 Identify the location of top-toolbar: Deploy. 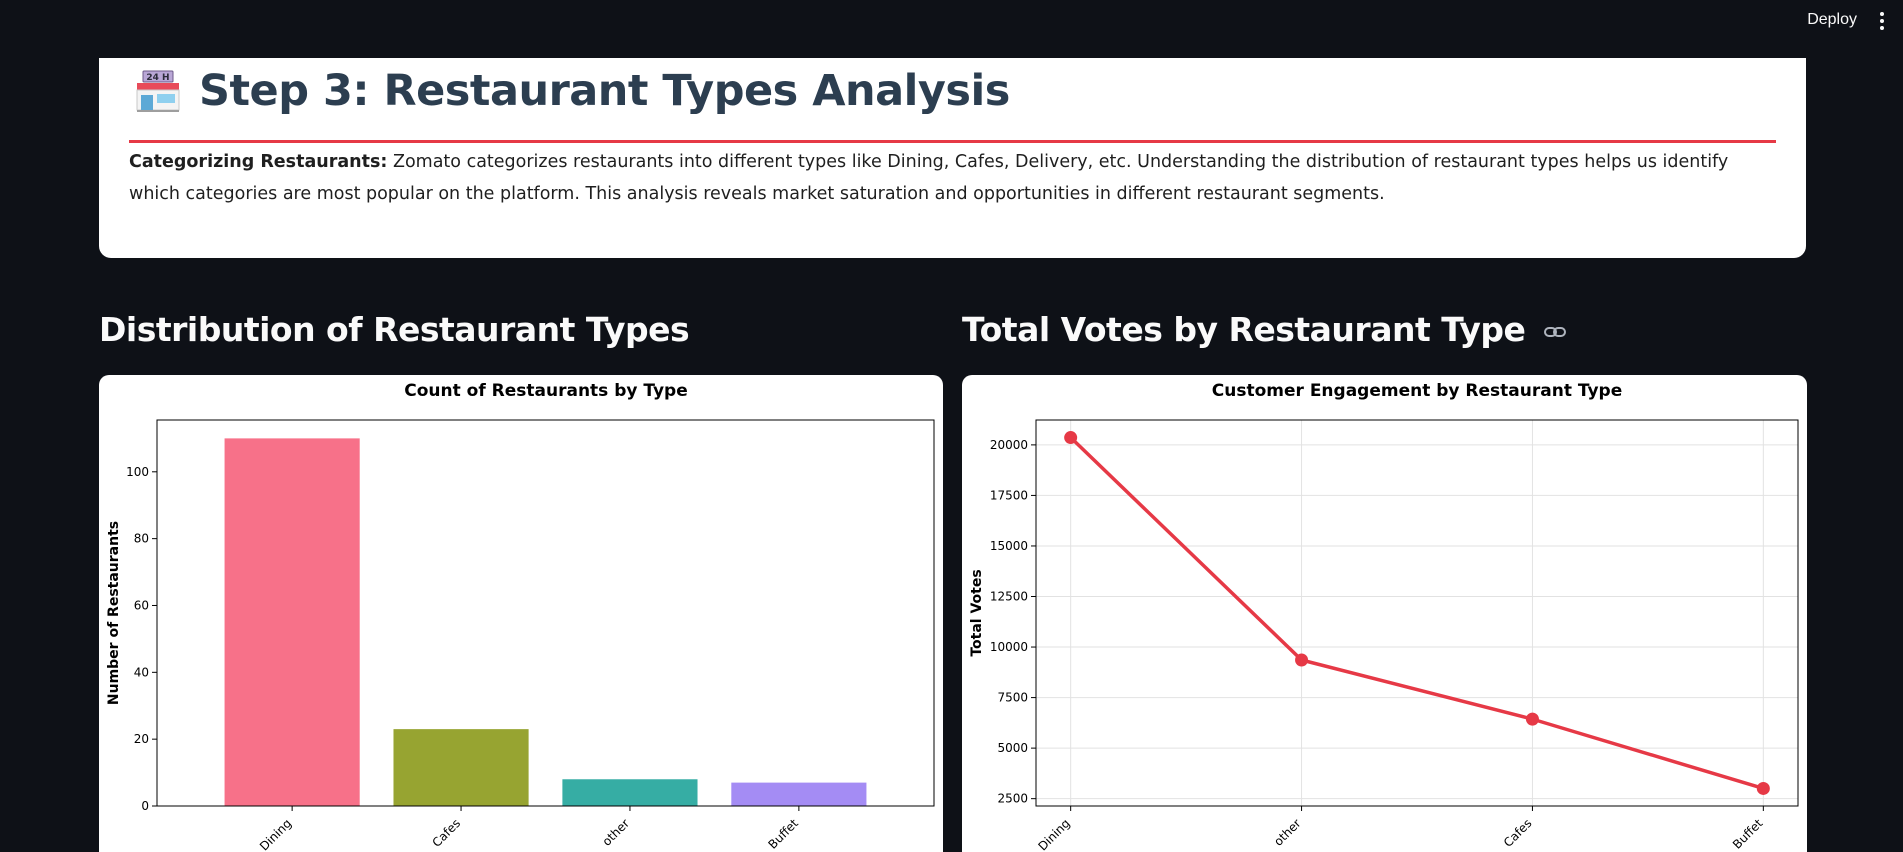
(951, 22).